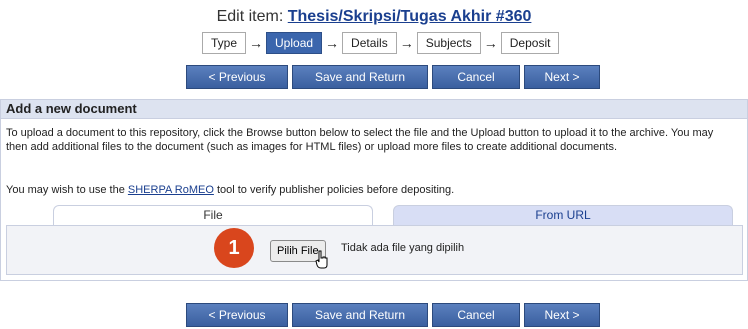 This screenshot has width=748, height=329. I want to click on step-subjects: Subjects, so click(448, 43).